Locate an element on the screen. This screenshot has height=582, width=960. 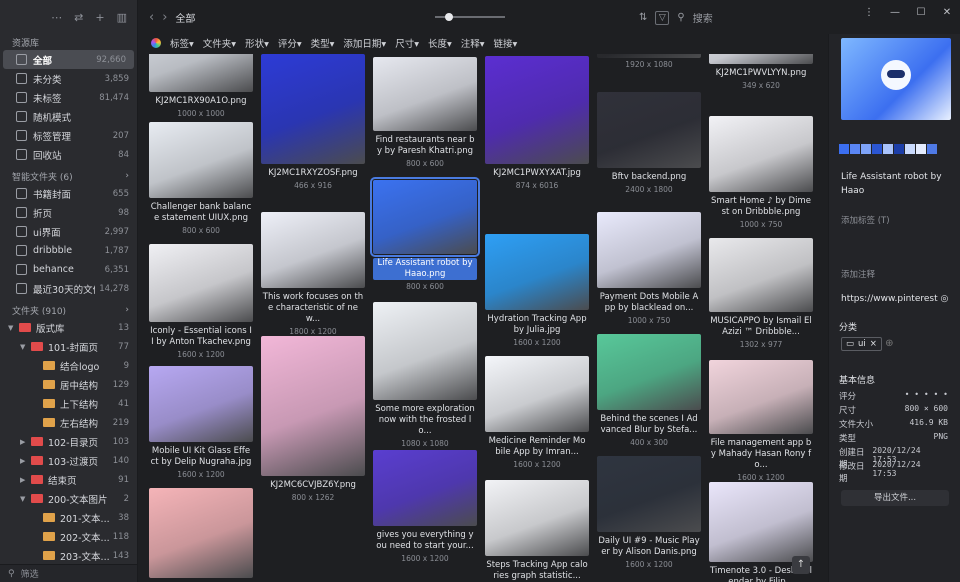
image-card: KJ2MC1PWXYXAT.jpg 874 x 6016 is located at coordinates (537, 123).